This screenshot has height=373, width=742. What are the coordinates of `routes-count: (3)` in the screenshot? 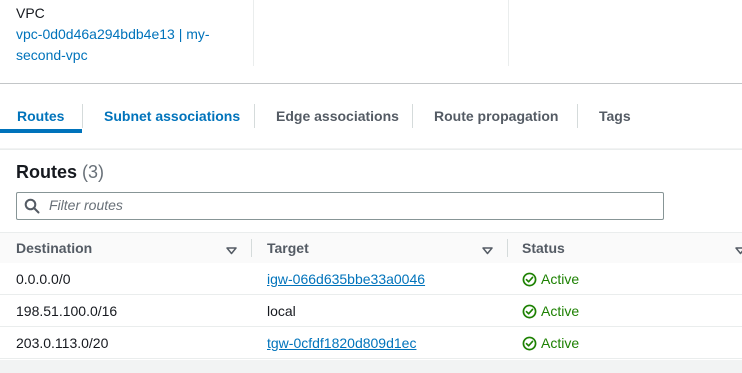 It's located at (93, 172).